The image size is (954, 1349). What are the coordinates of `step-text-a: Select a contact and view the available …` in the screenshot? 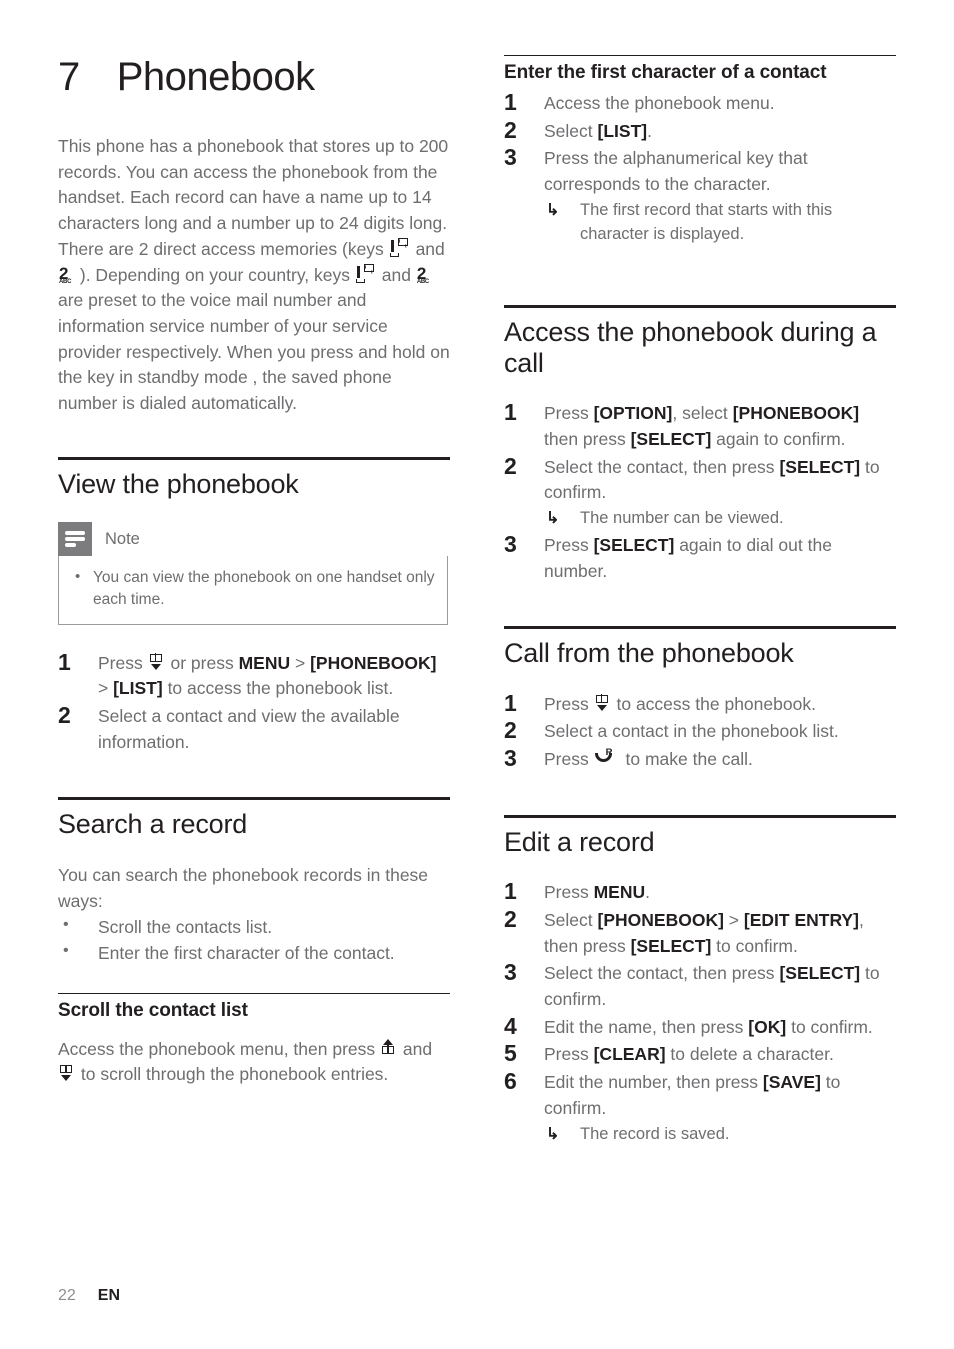 It's located at (249, 729).